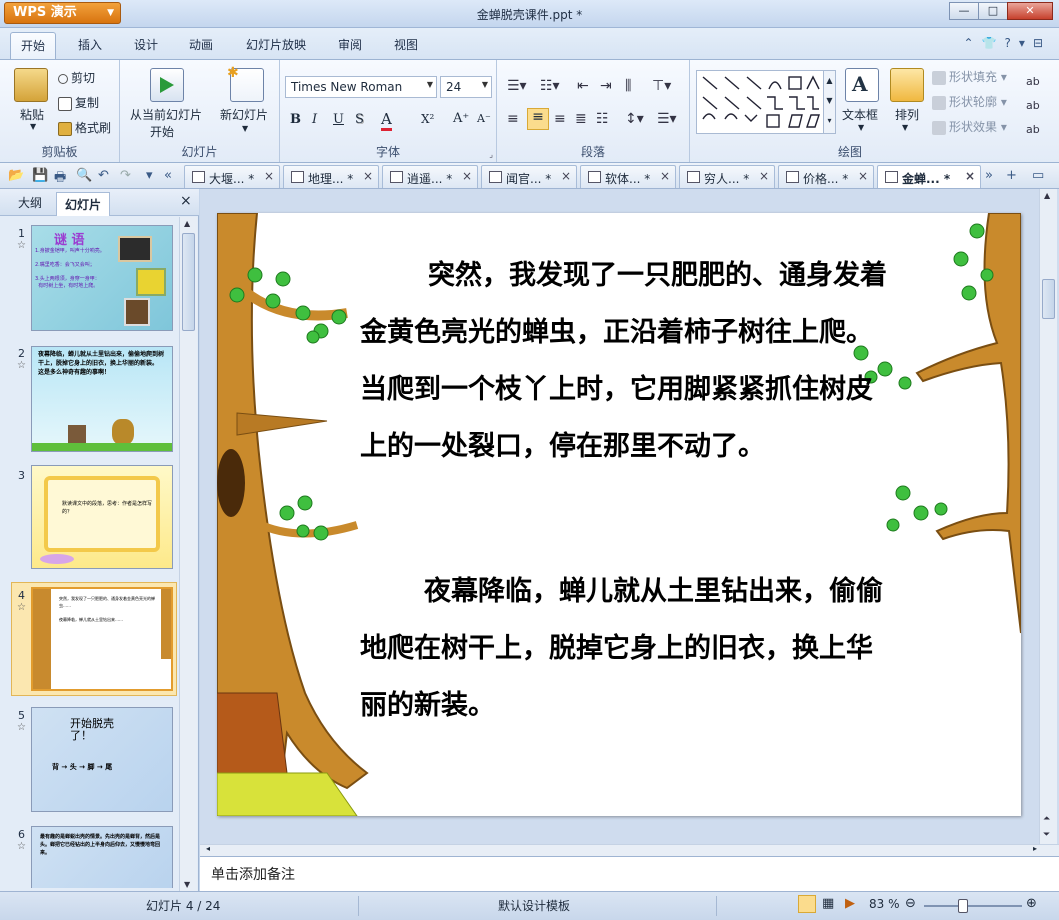  I want to click on zoom-in-icon: ⊕, so click(1031, 903).